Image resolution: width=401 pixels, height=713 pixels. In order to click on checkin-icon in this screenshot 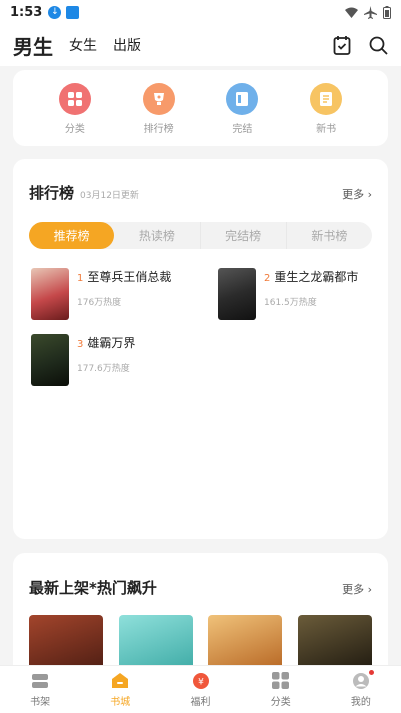, I will do `click(342, 45)`.